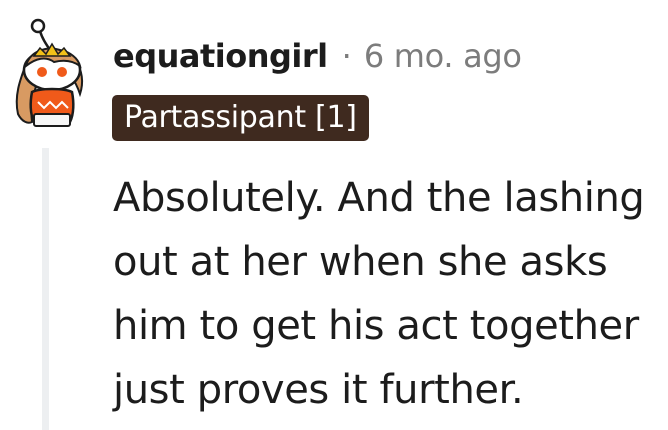 The image size is (668, 430). What do you see at coordinates (220, 56) in the screenshot?
I see `username-link: equationgirl` at bounding box center [220, 56].